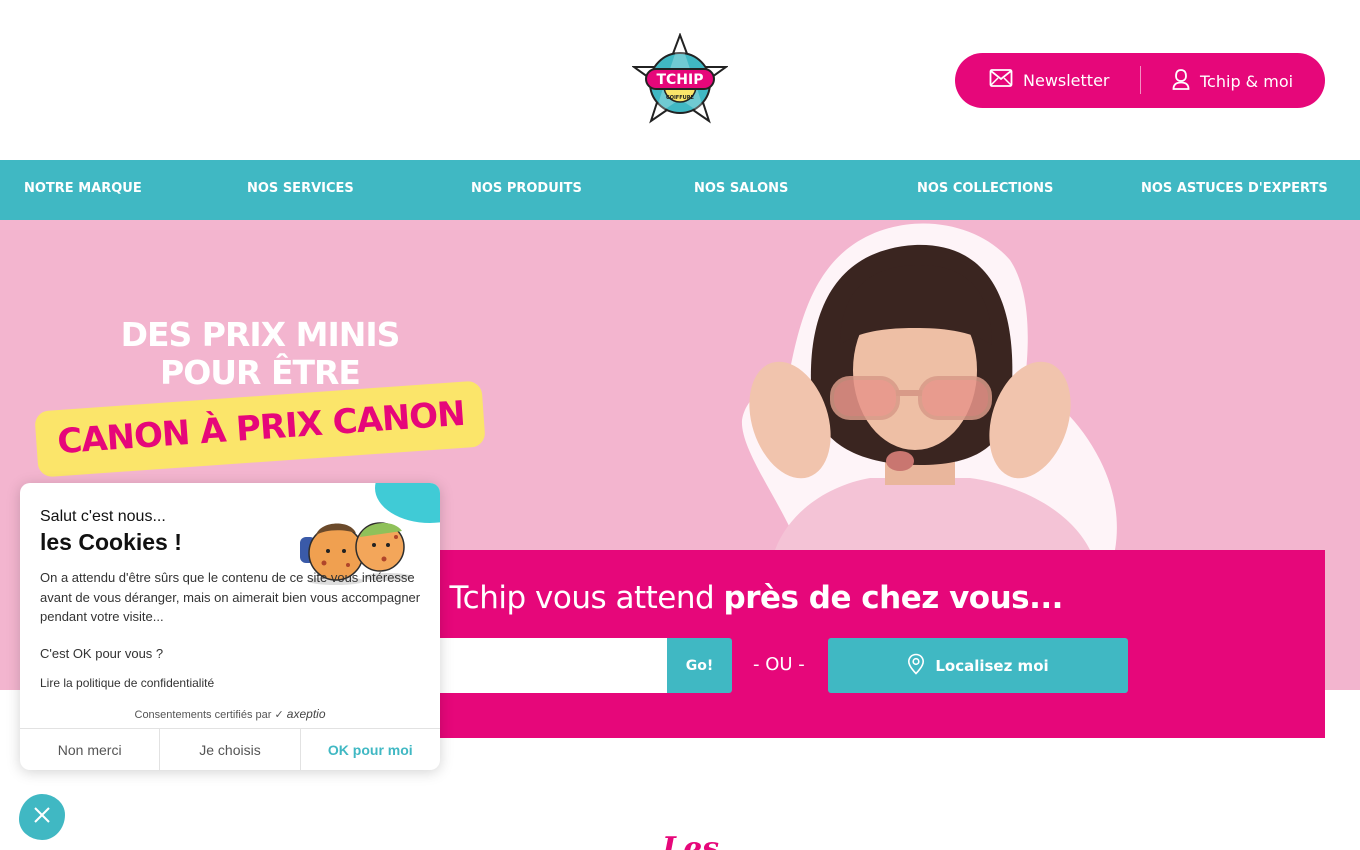 The height and width of the screenshot is (850, 1360). I want to click on header-divider, so click(1140, 80).